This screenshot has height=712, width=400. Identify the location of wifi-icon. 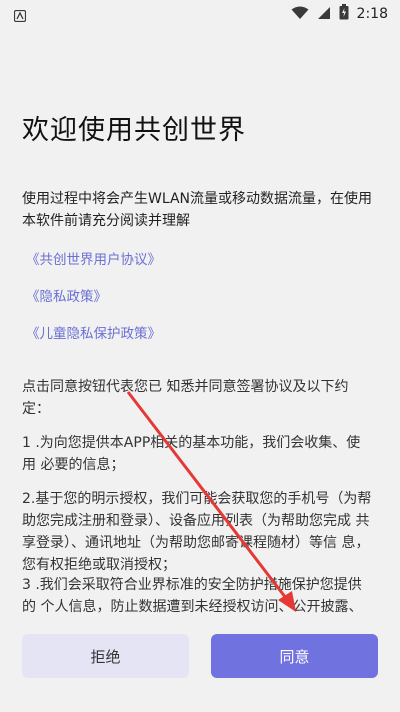
(300, 14).